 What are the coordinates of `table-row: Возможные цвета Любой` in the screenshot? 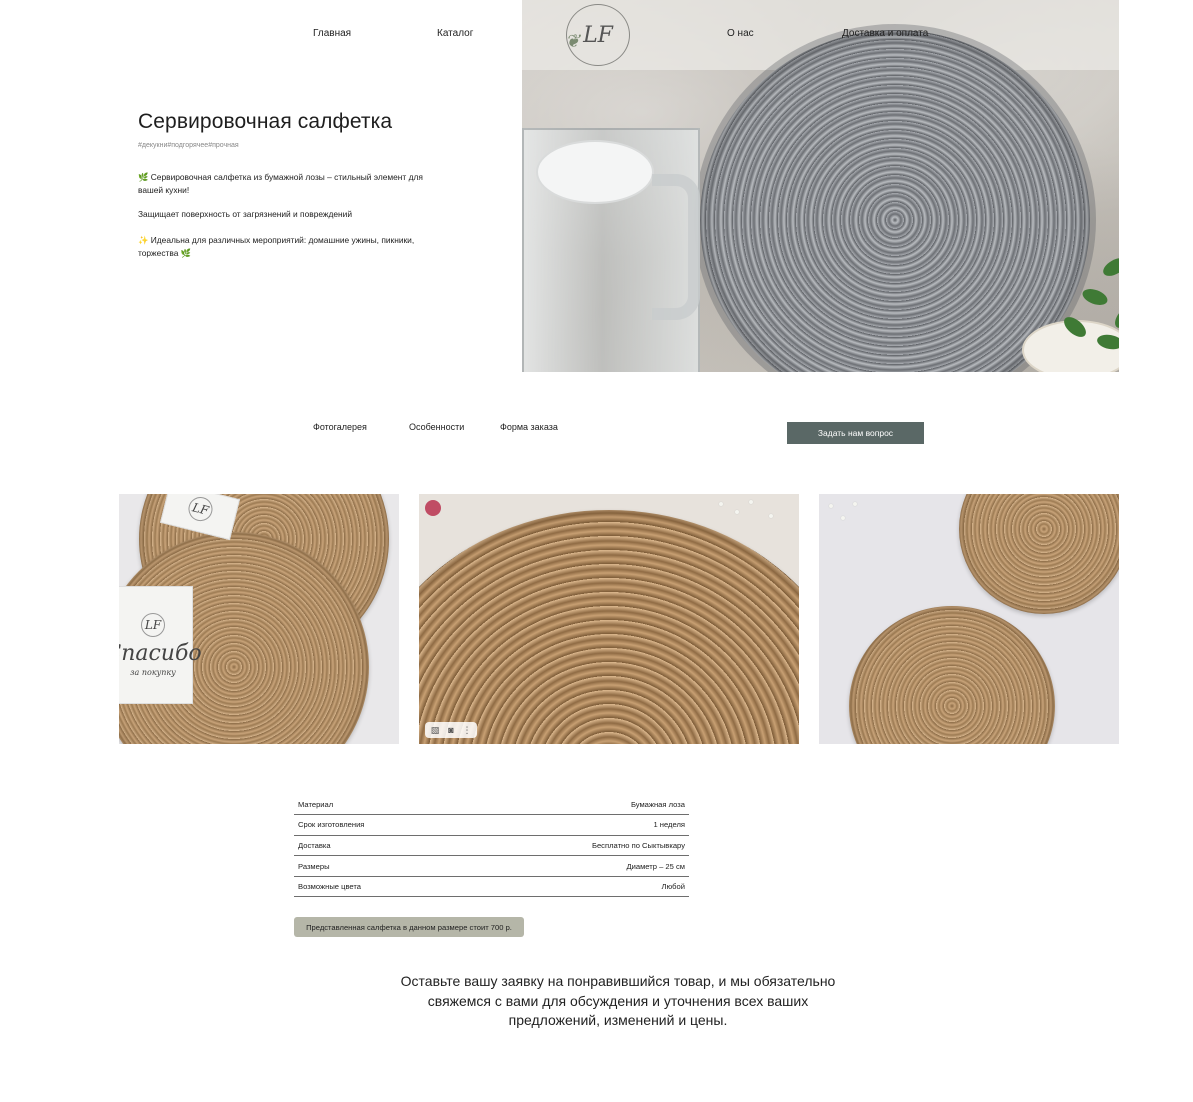 It's located at (491, 887).